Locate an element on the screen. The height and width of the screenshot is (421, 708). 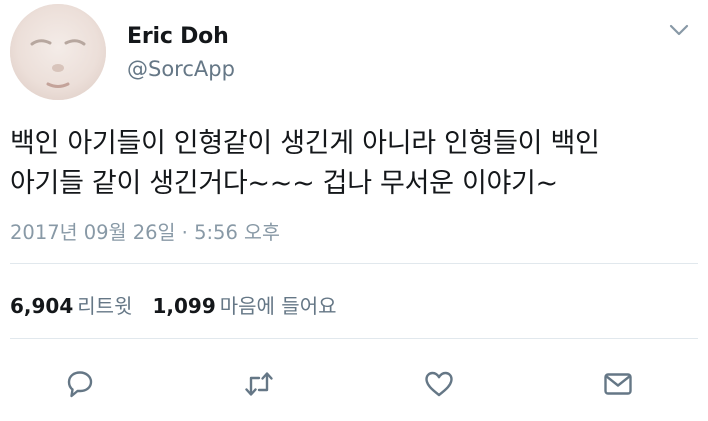
avatar is located at coordinates (58, 52).